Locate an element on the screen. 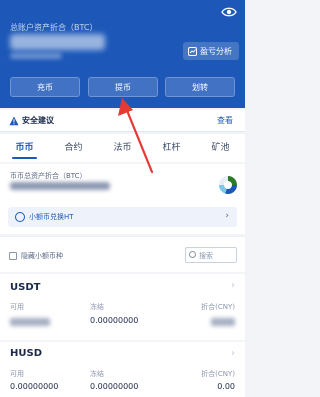 Image resolution: width=320 pixels, height=397 pixels. tab-otc: 法币 is located at coordinates (122, 148).